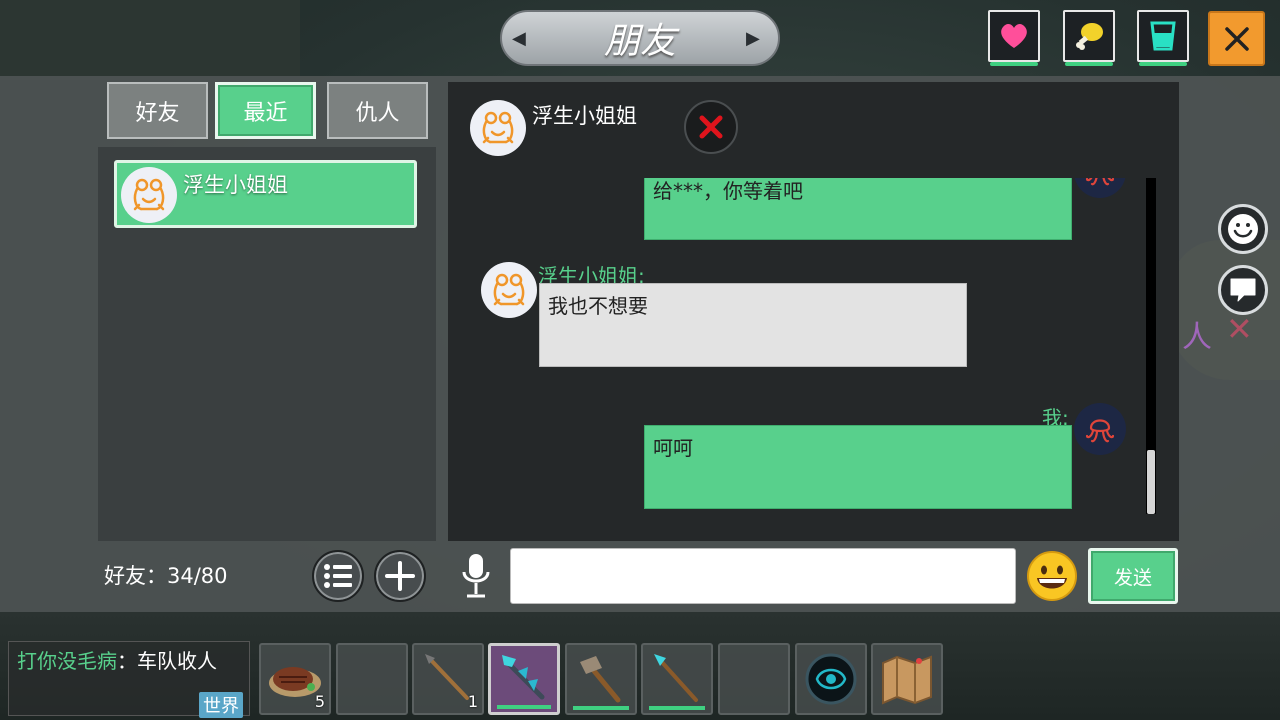  I want to click on item-count: 5, so click(319, 701).